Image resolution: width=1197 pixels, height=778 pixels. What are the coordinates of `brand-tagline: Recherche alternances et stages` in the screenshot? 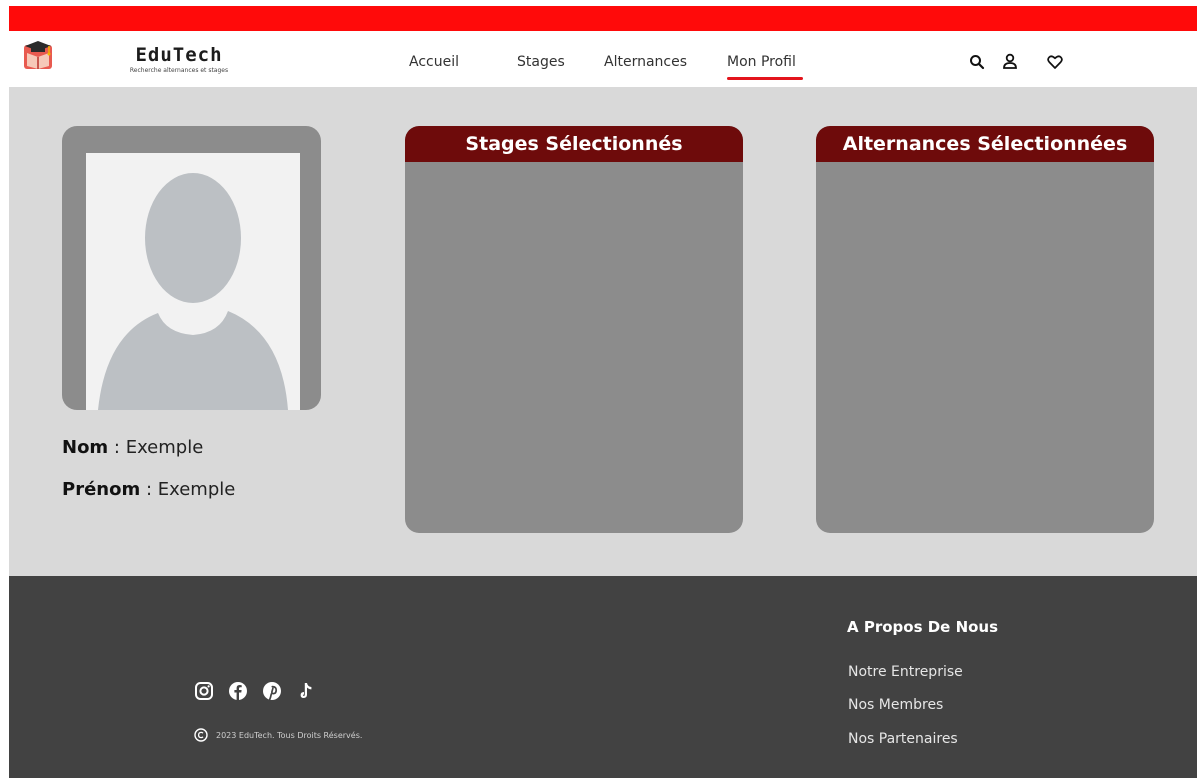 It's located at (179, 70).